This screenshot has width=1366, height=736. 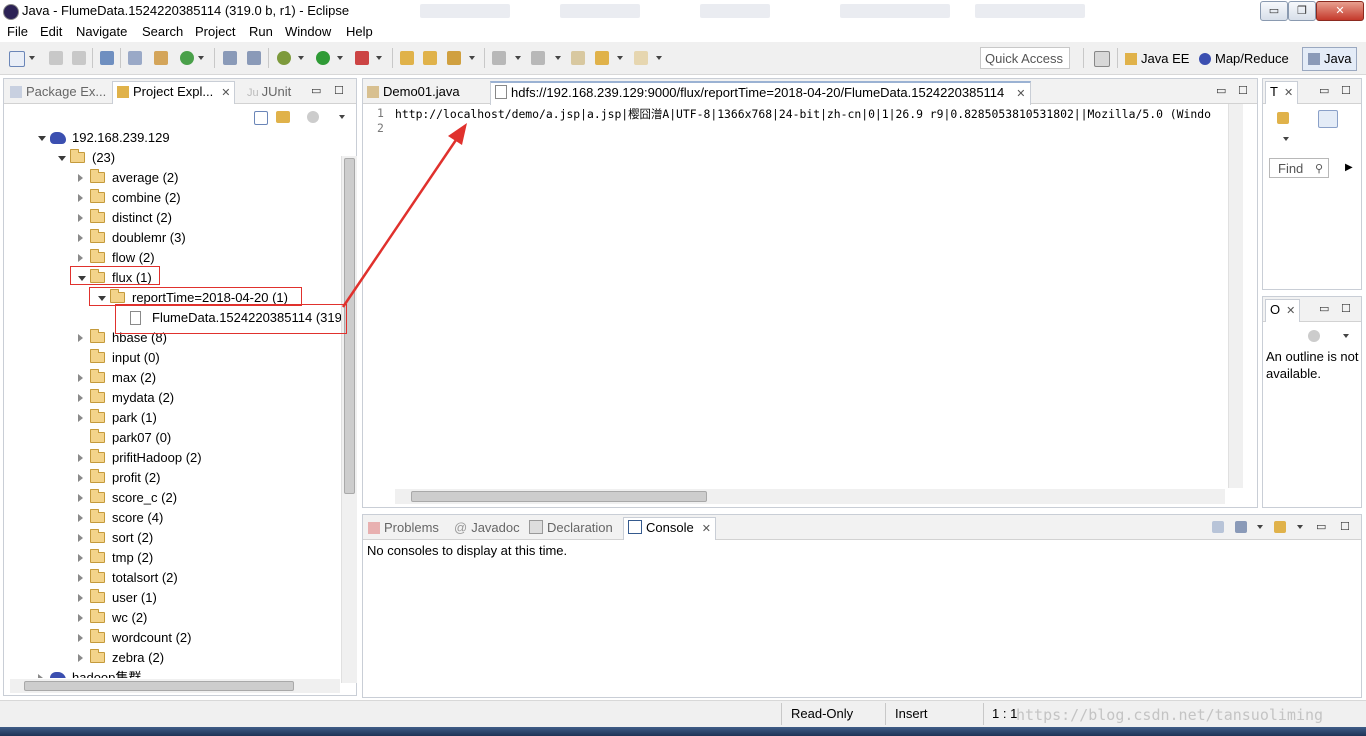 What do you see at coordinates (404, 215) in the screenshot?
I see `annotation-arrow` at bounding box center [404, 215].